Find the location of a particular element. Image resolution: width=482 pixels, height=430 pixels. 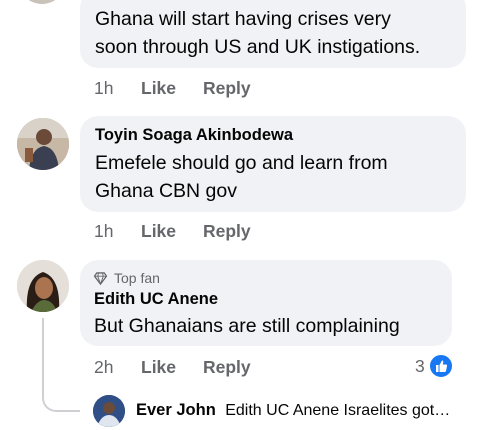

top-fan-label: Top fan is located at coordinates (137, 278).